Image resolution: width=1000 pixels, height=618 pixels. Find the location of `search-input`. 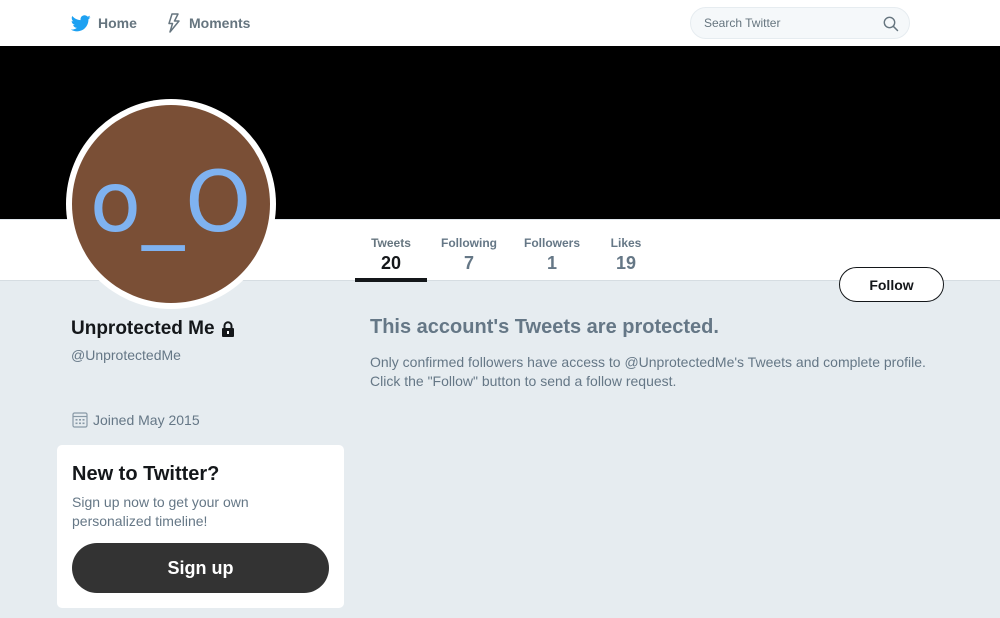

search-input is located at coordinates (781, 23).